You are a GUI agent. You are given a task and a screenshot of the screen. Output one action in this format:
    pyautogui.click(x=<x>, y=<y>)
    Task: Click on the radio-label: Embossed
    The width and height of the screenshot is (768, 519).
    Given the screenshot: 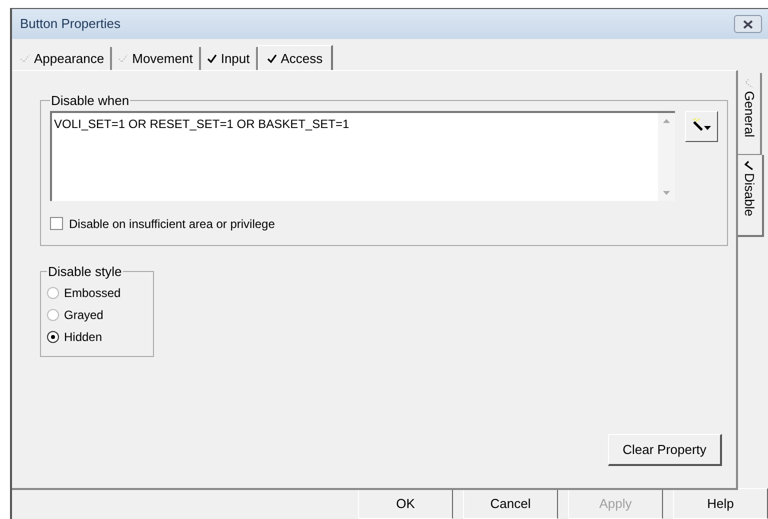 What is the action you would take?
    pyautogui.click(x=92, y=293)
    